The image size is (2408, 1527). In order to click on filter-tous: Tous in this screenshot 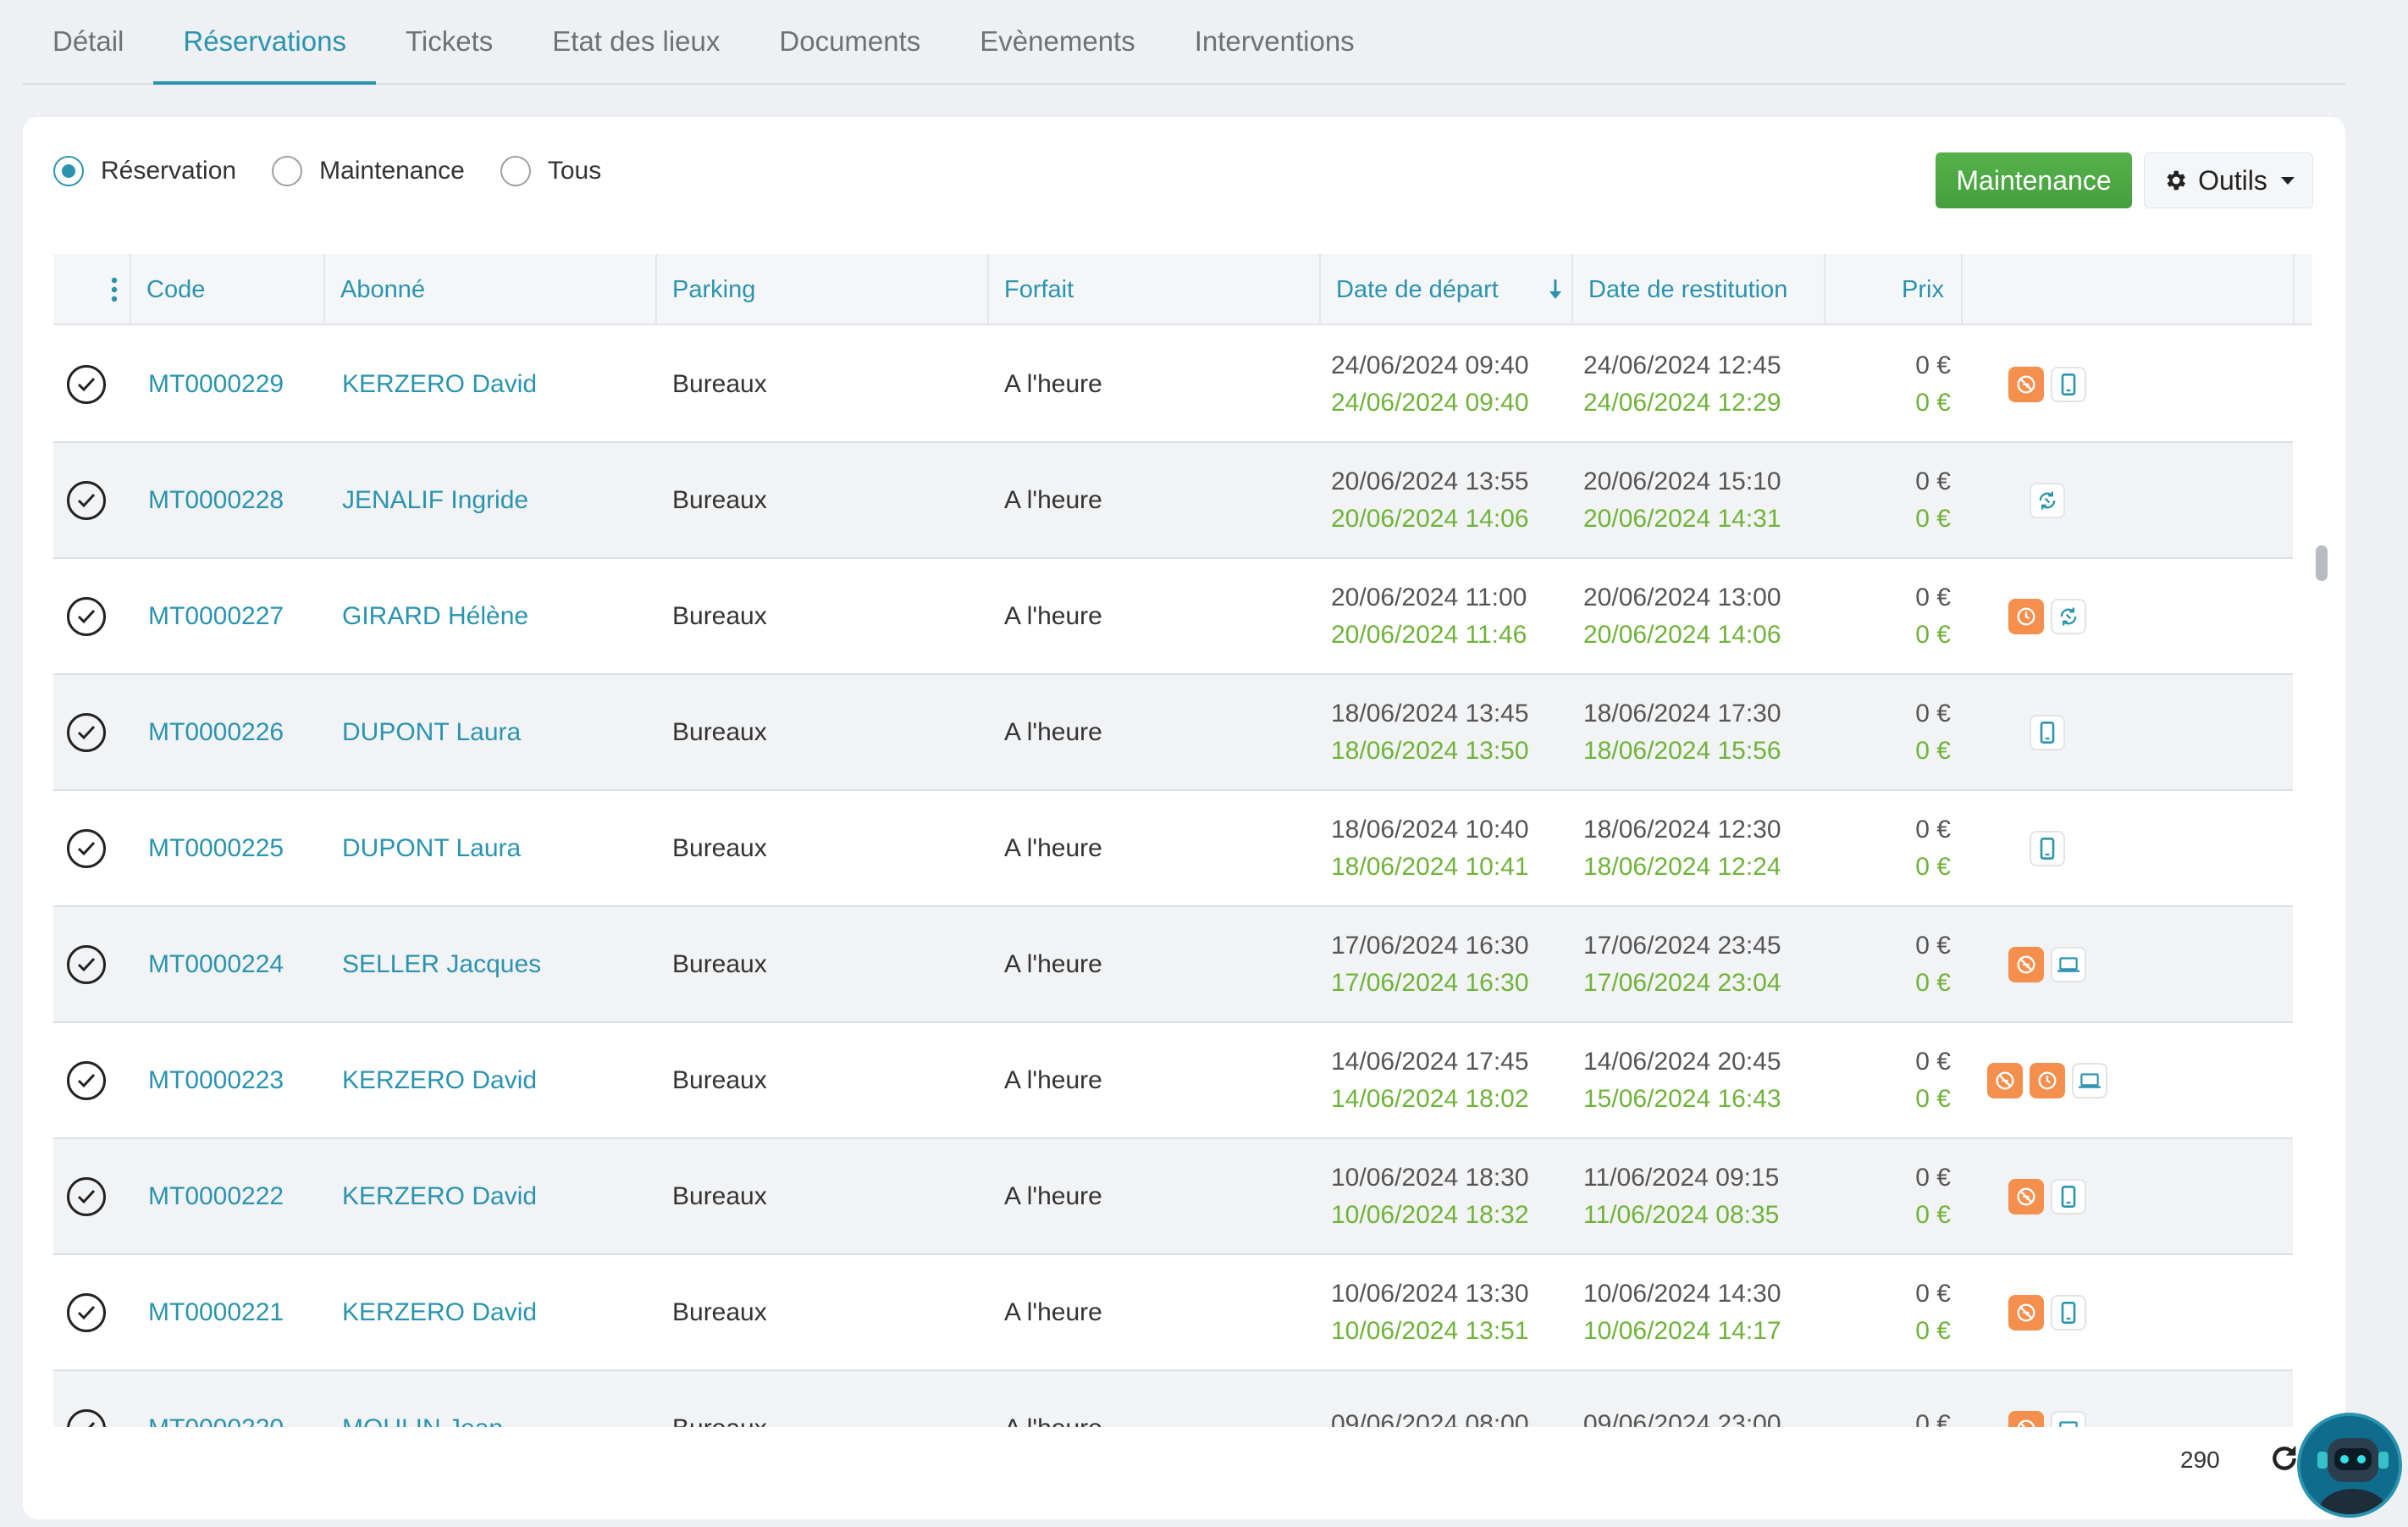, I will do `click(550, 171)`.